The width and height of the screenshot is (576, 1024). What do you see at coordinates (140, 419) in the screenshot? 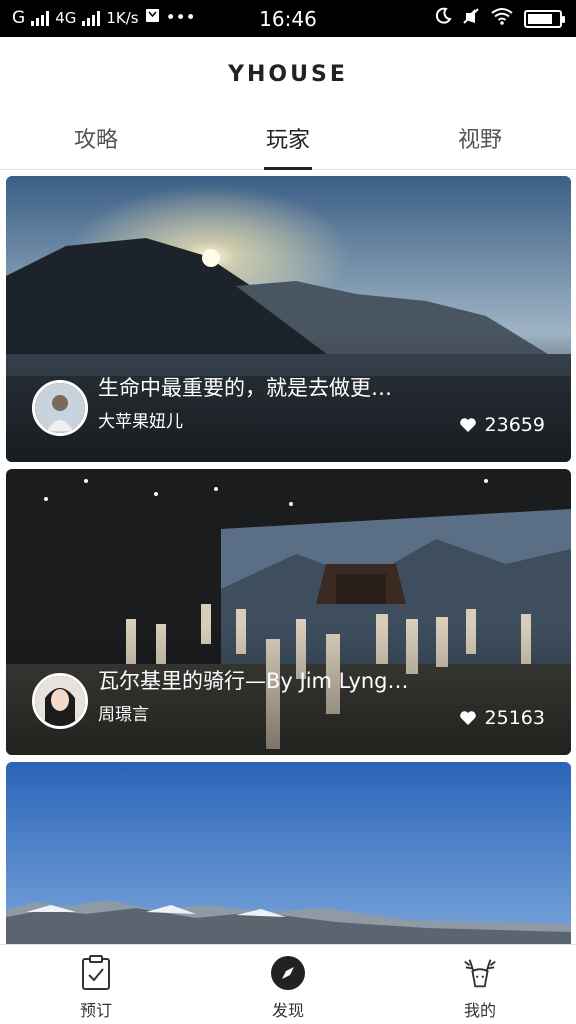
I see `card-author: 大苹果妞儿` at bounding box center [140, 419].